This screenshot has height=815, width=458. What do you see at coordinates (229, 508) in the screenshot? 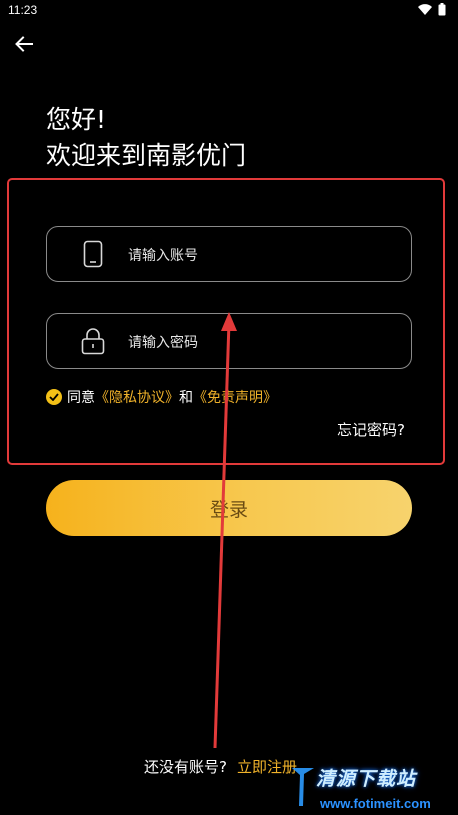
I see `login-button: 登录` at bounding box center [229, 508].